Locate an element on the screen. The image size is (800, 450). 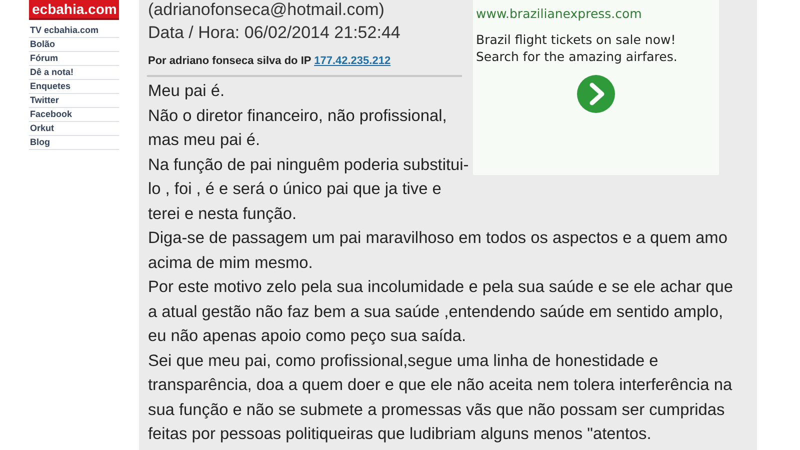
comment-paragraph: Na função de pai ninguêm poderia substitui-lo , foi , é e será o único pai que ja tive e terei e nesta função. is located at coordinates (309, 189).